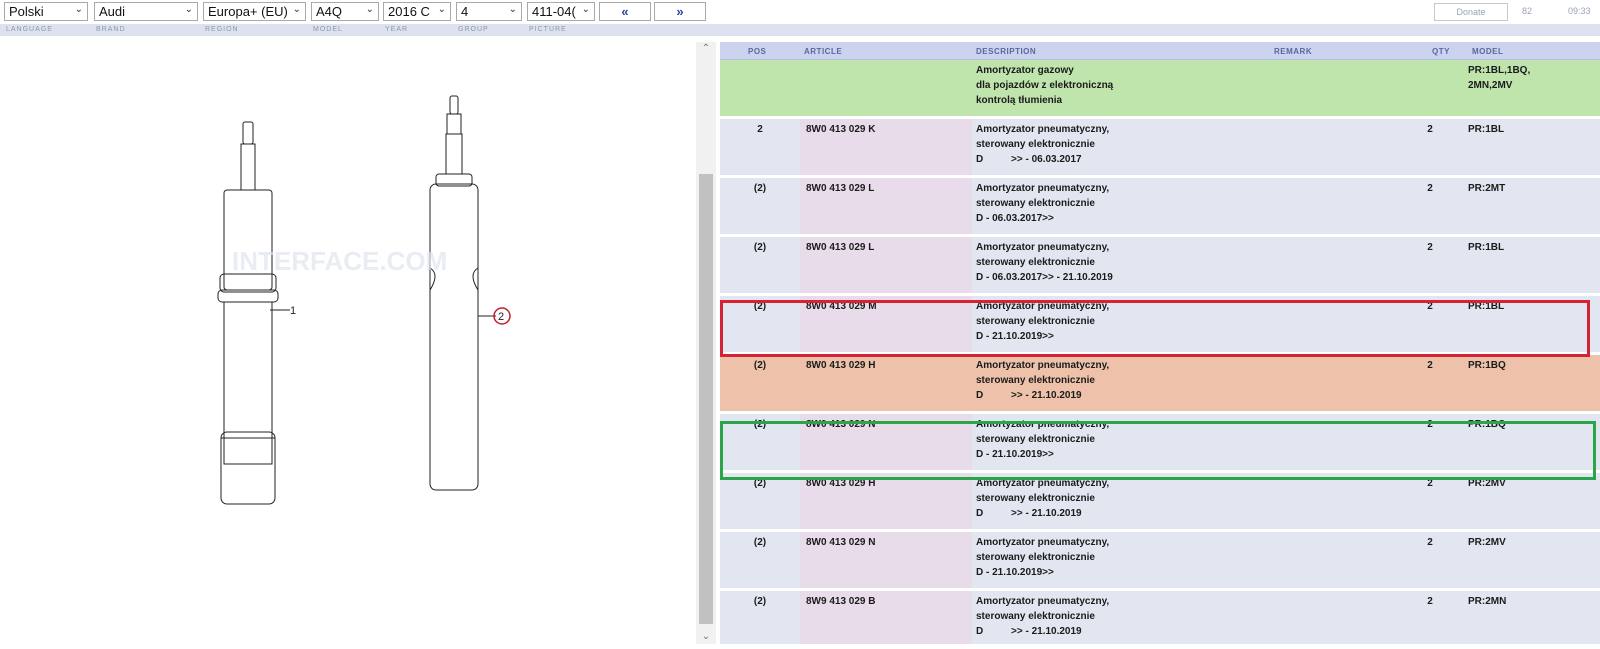 This screenshot has width=1600, height=649. Describe the element at coordinates (454, 337) in the screenshot. I see `part-2-body` at that location.